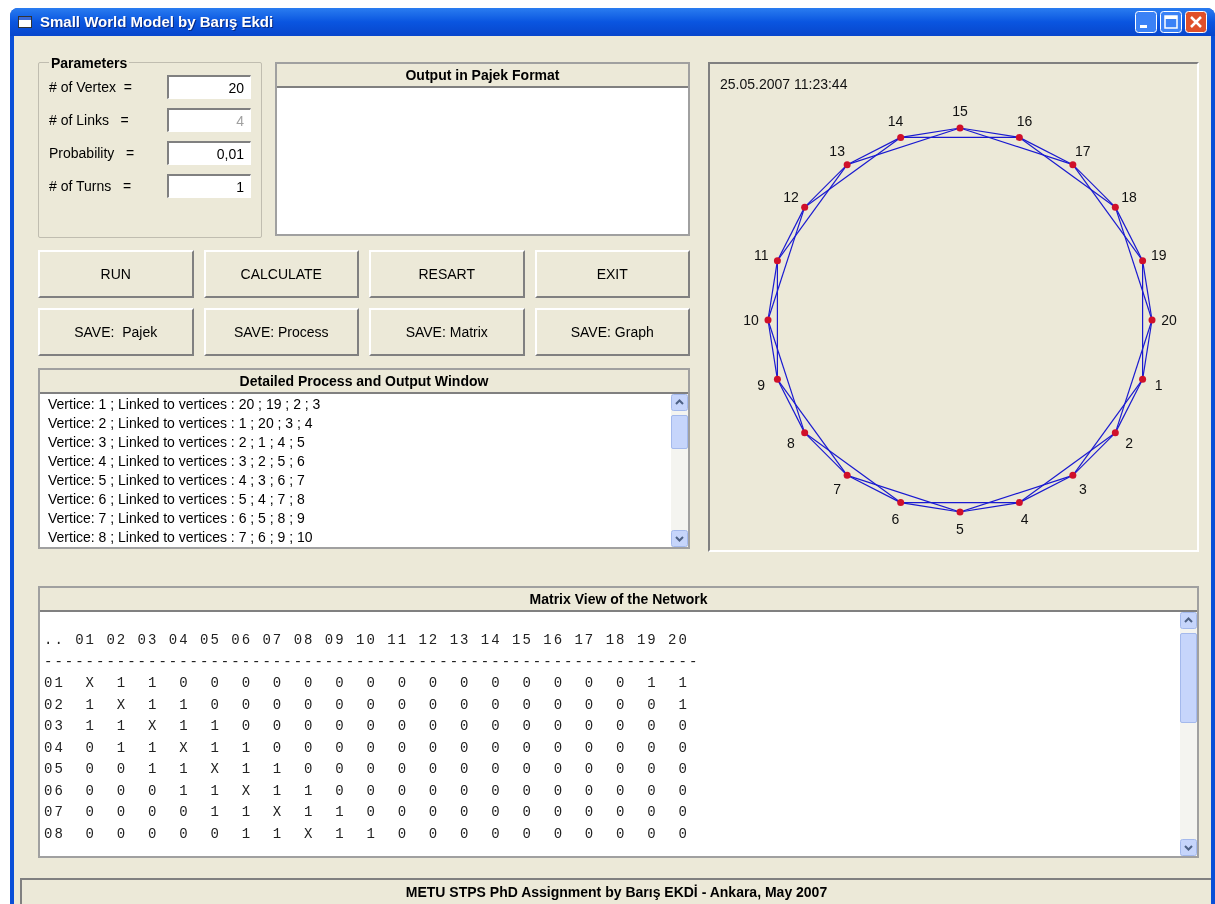 The width and height of the screenshot is (1215, 904). Describe the element at coordinates (177, 461) in the screenshot. I see `process-line: Vertice: 4 ; Linked to vertices : 3 ; 2 ; 5 ; 6` at that location.